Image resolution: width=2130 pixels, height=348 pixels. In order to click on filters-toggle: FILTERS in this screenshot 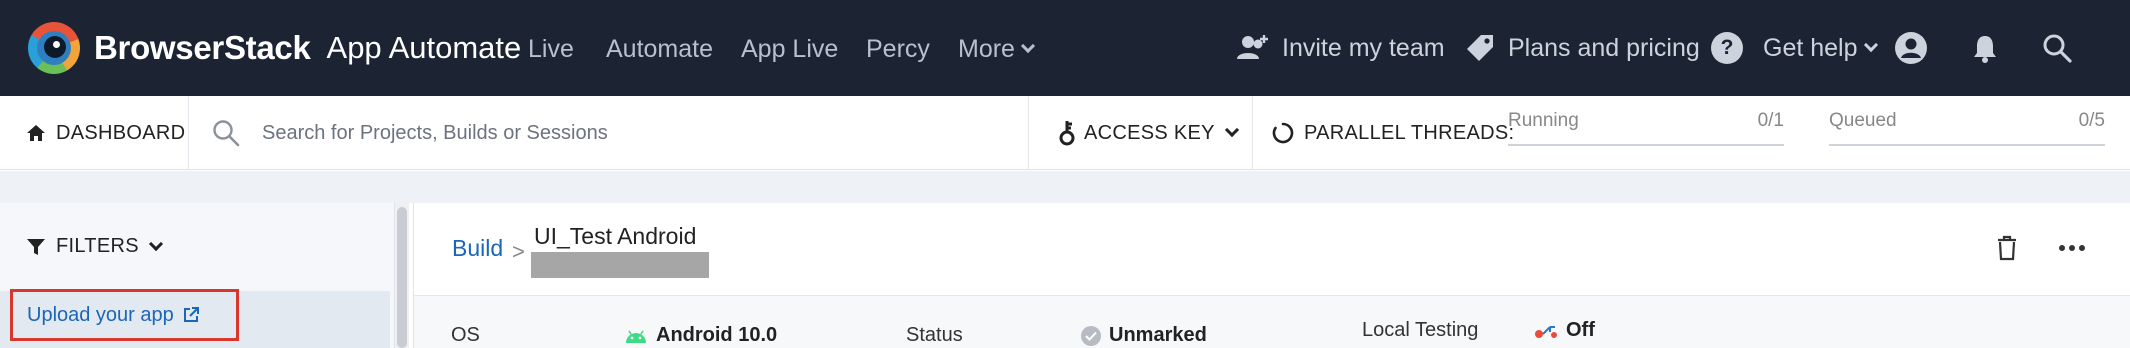, I will do `click(94, 246)`.